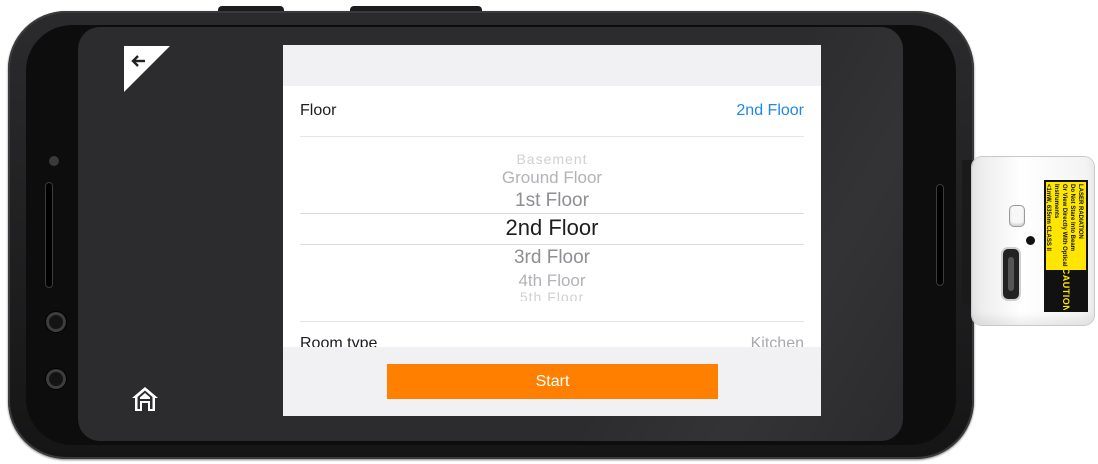 The width and height of the screenshot is (1098, 464). I want to click on picker-item: Ground Floor, so click(552, 178).